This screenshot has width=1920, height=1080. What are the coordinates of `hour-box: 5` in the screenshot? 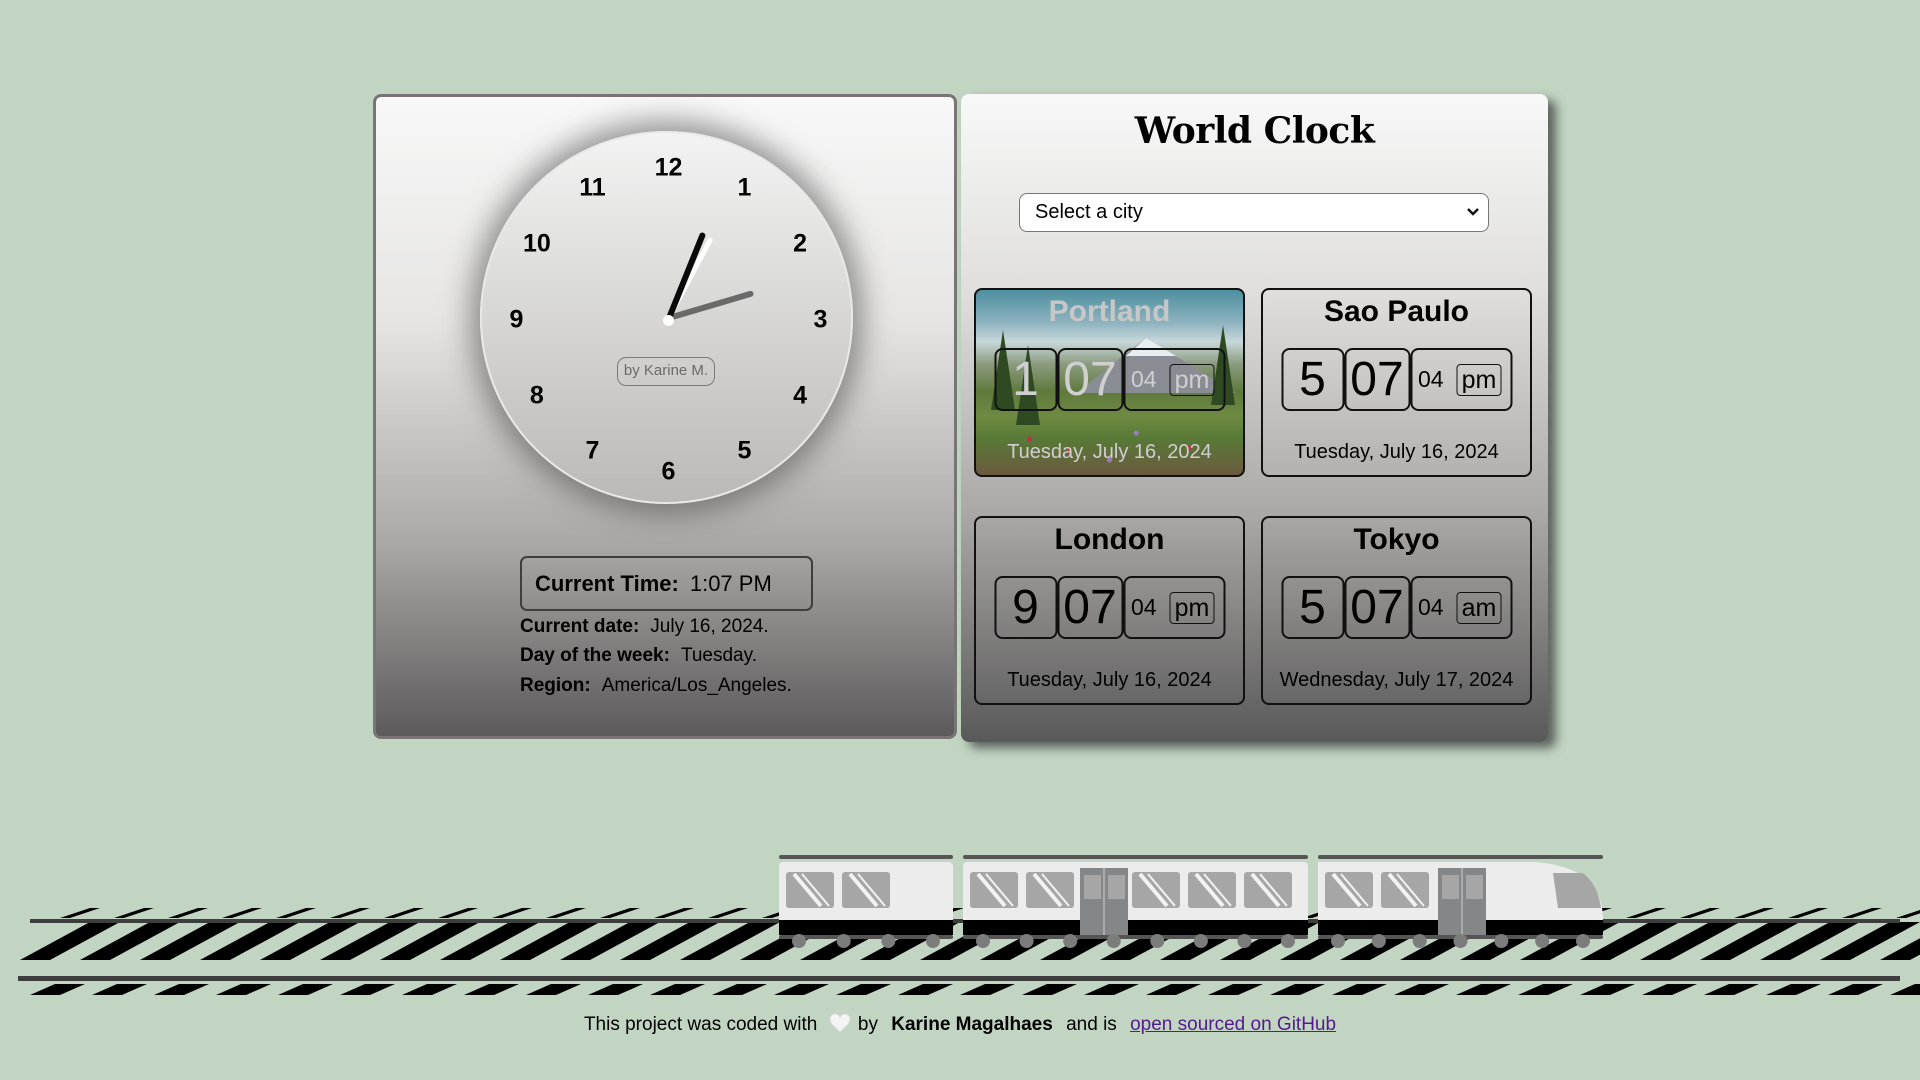 It's located at (1312, 607).